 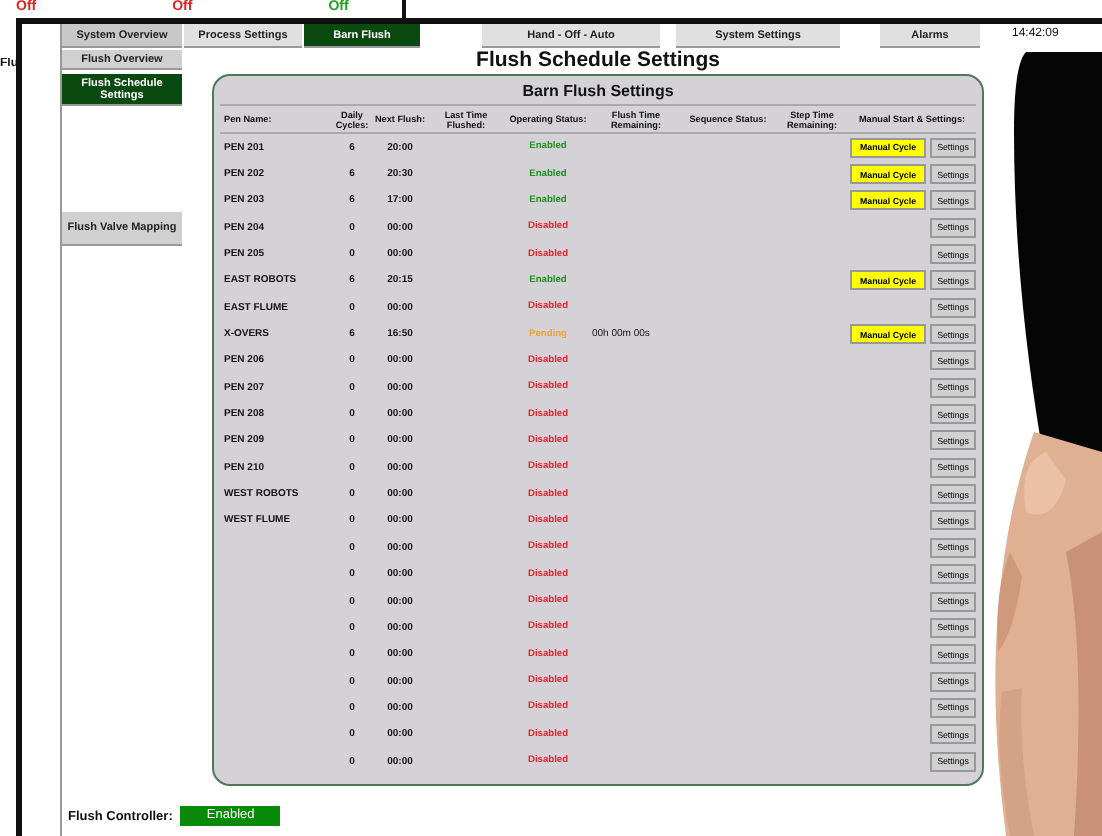 I want to click on panel-title: Barn Flush Settings, so click(x=598, y=93).